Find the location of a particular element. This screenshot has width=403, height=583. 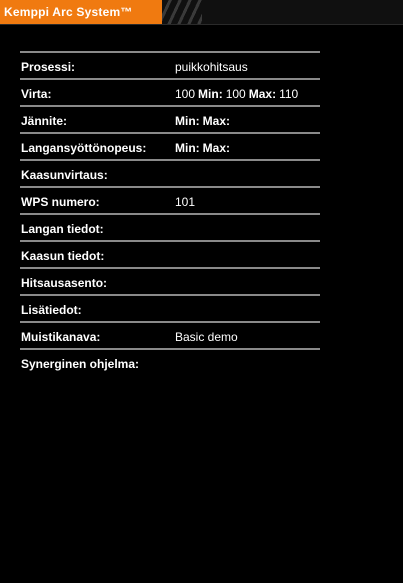

row-lisatiedot: Lisätiedot: is located at coordinates (170, 307).